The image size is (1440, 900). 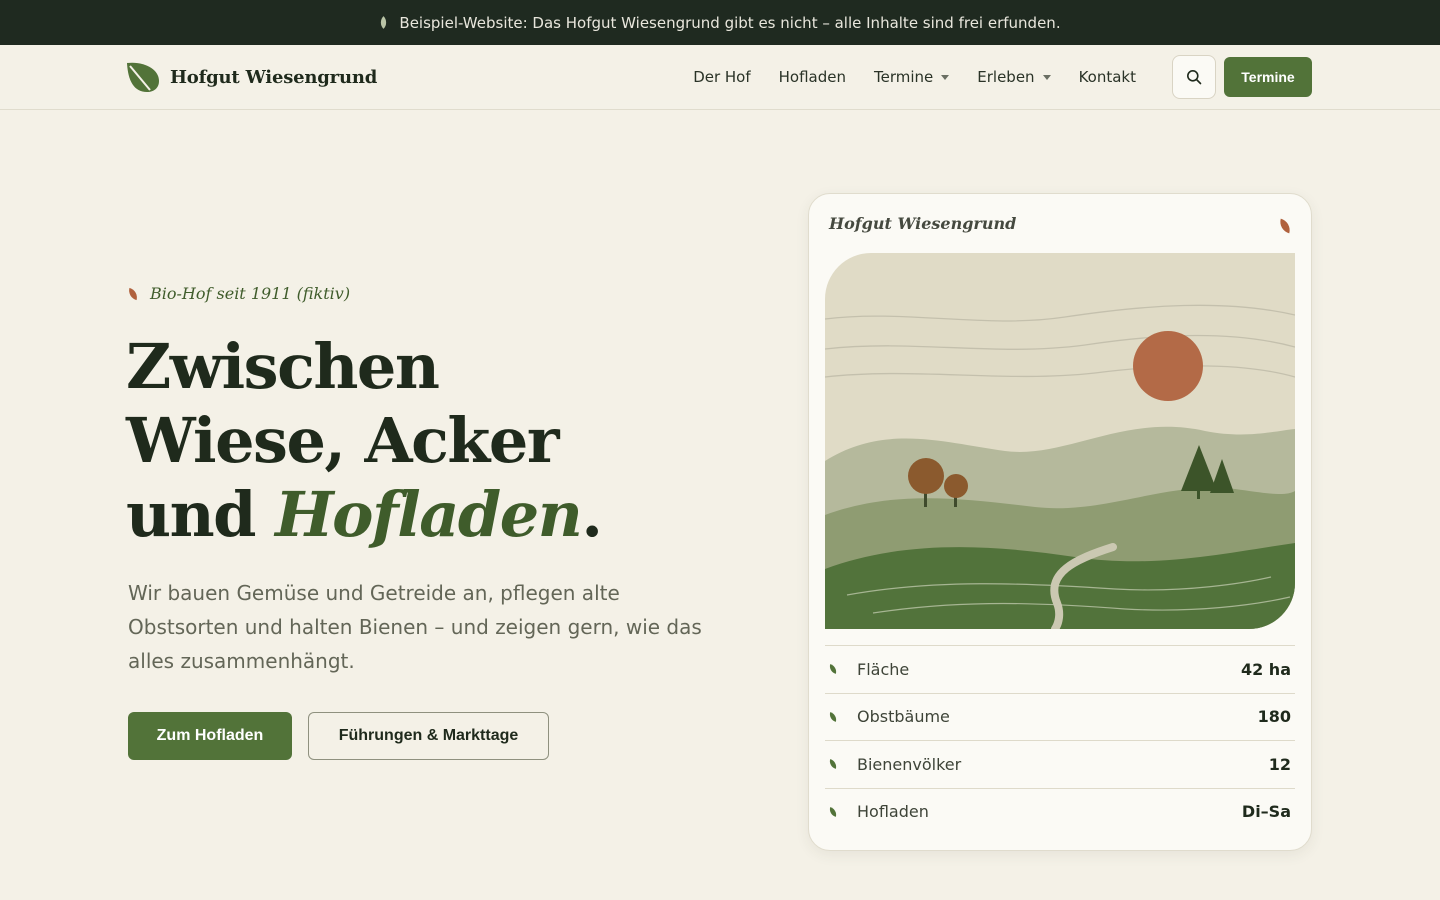 I want to click on brand-logo: Hofgut Wiesengrund, so click(x=251, y=77).